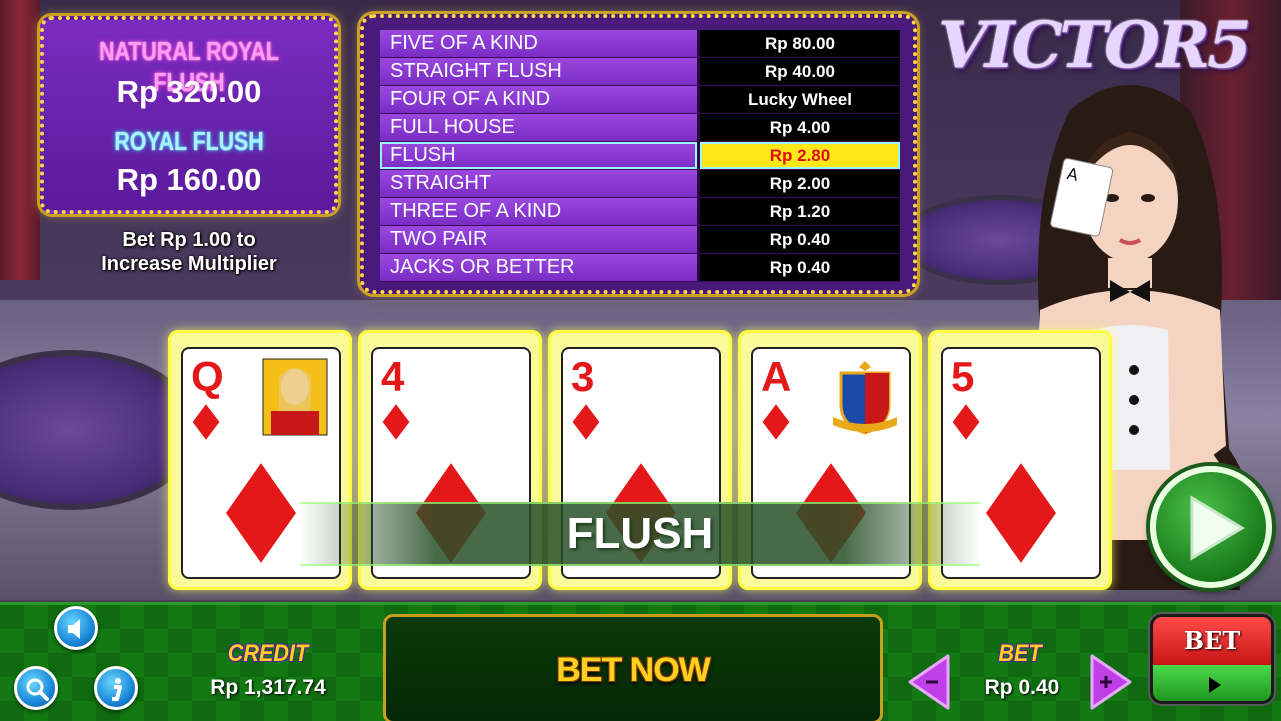  I want to click on paytable-row: THREE OF A KIND Rp 1.20, so click(640, 212).